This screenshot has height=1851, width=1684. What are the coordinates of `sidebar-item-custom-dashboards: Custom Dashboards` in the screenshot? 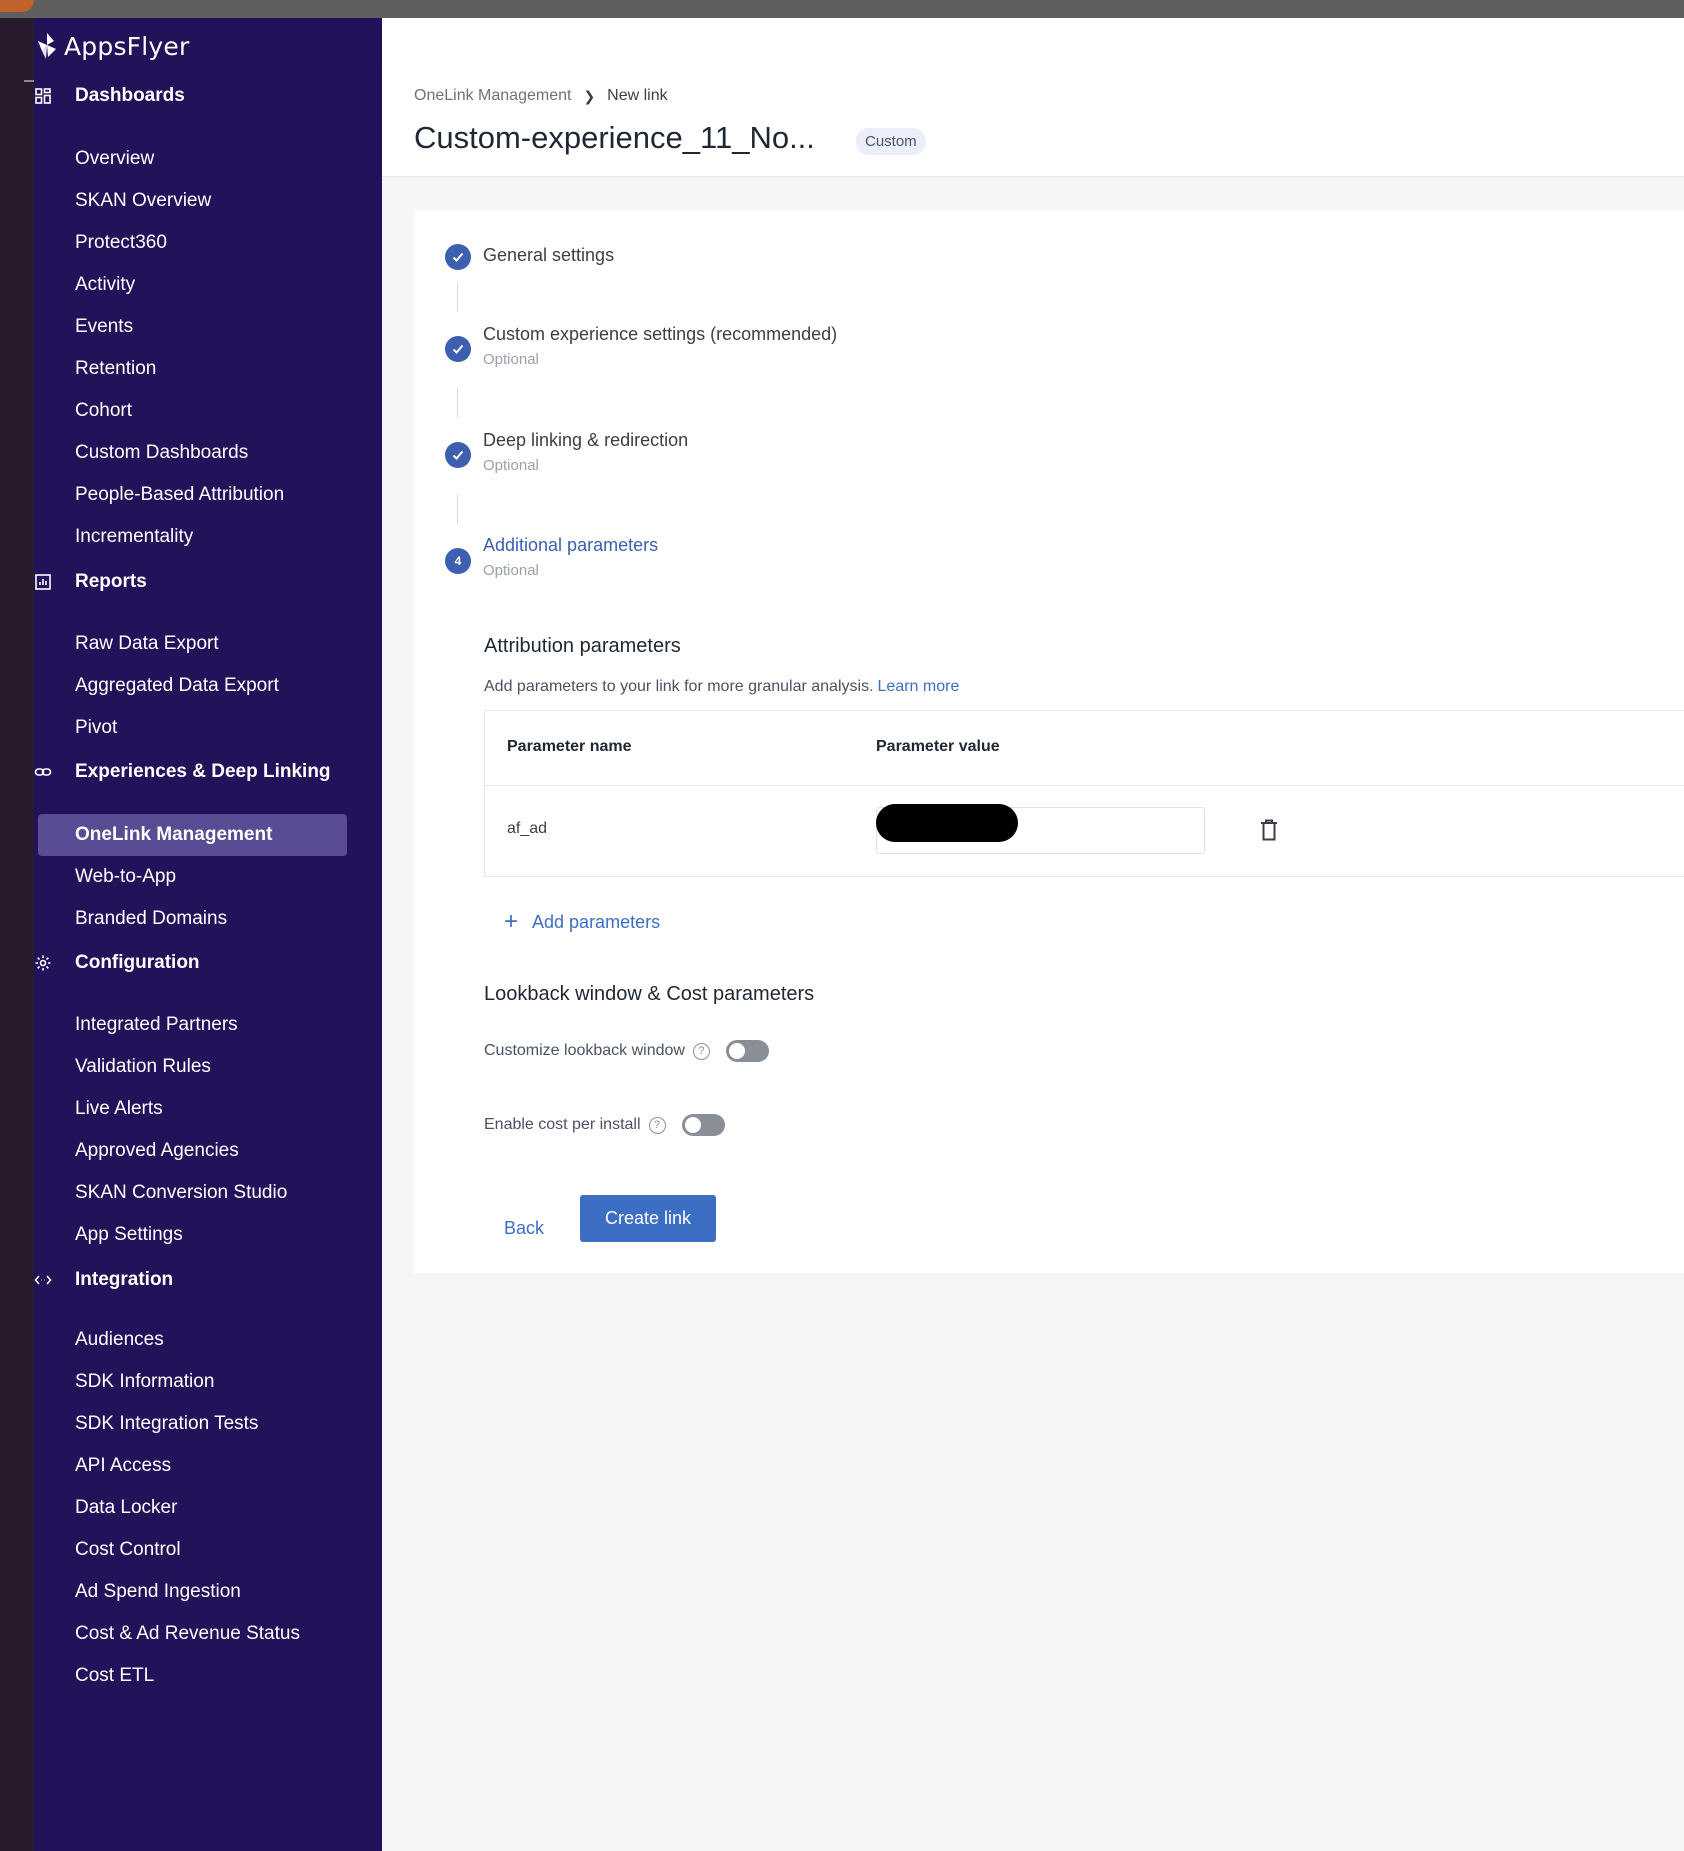 It's located at (161, 453).